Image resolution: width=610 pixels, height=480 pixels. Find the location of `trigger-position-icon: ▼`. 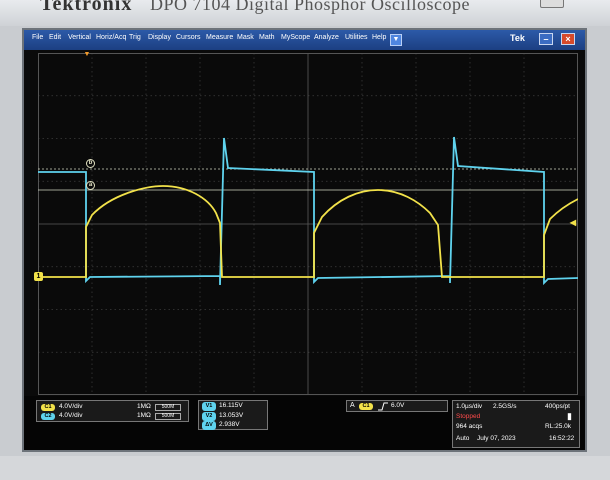

trigger-position-icon: ▼ is located at coordinates (87, 55).